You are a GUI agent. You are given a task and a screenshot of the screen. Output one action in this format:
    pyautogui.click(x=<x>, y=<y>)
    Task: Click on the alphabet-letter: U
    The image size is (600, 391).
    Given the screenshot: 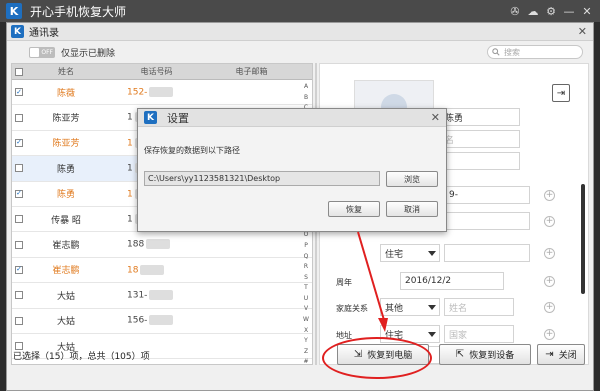 What is the action you would take?
    pyautogui.click(x=306, y=299)
    